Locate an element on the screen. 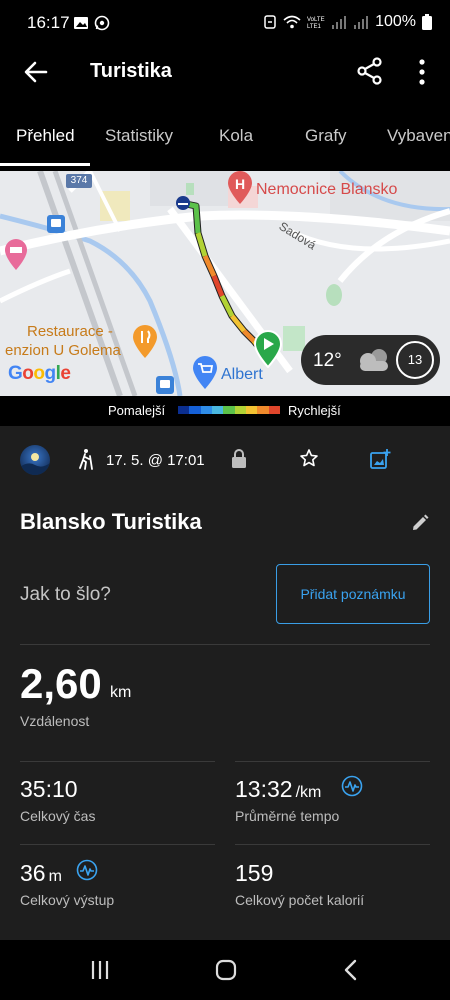 The height and width of the screenshot is (1000, 450). gallery-icon is located at coordinates (81, 23).